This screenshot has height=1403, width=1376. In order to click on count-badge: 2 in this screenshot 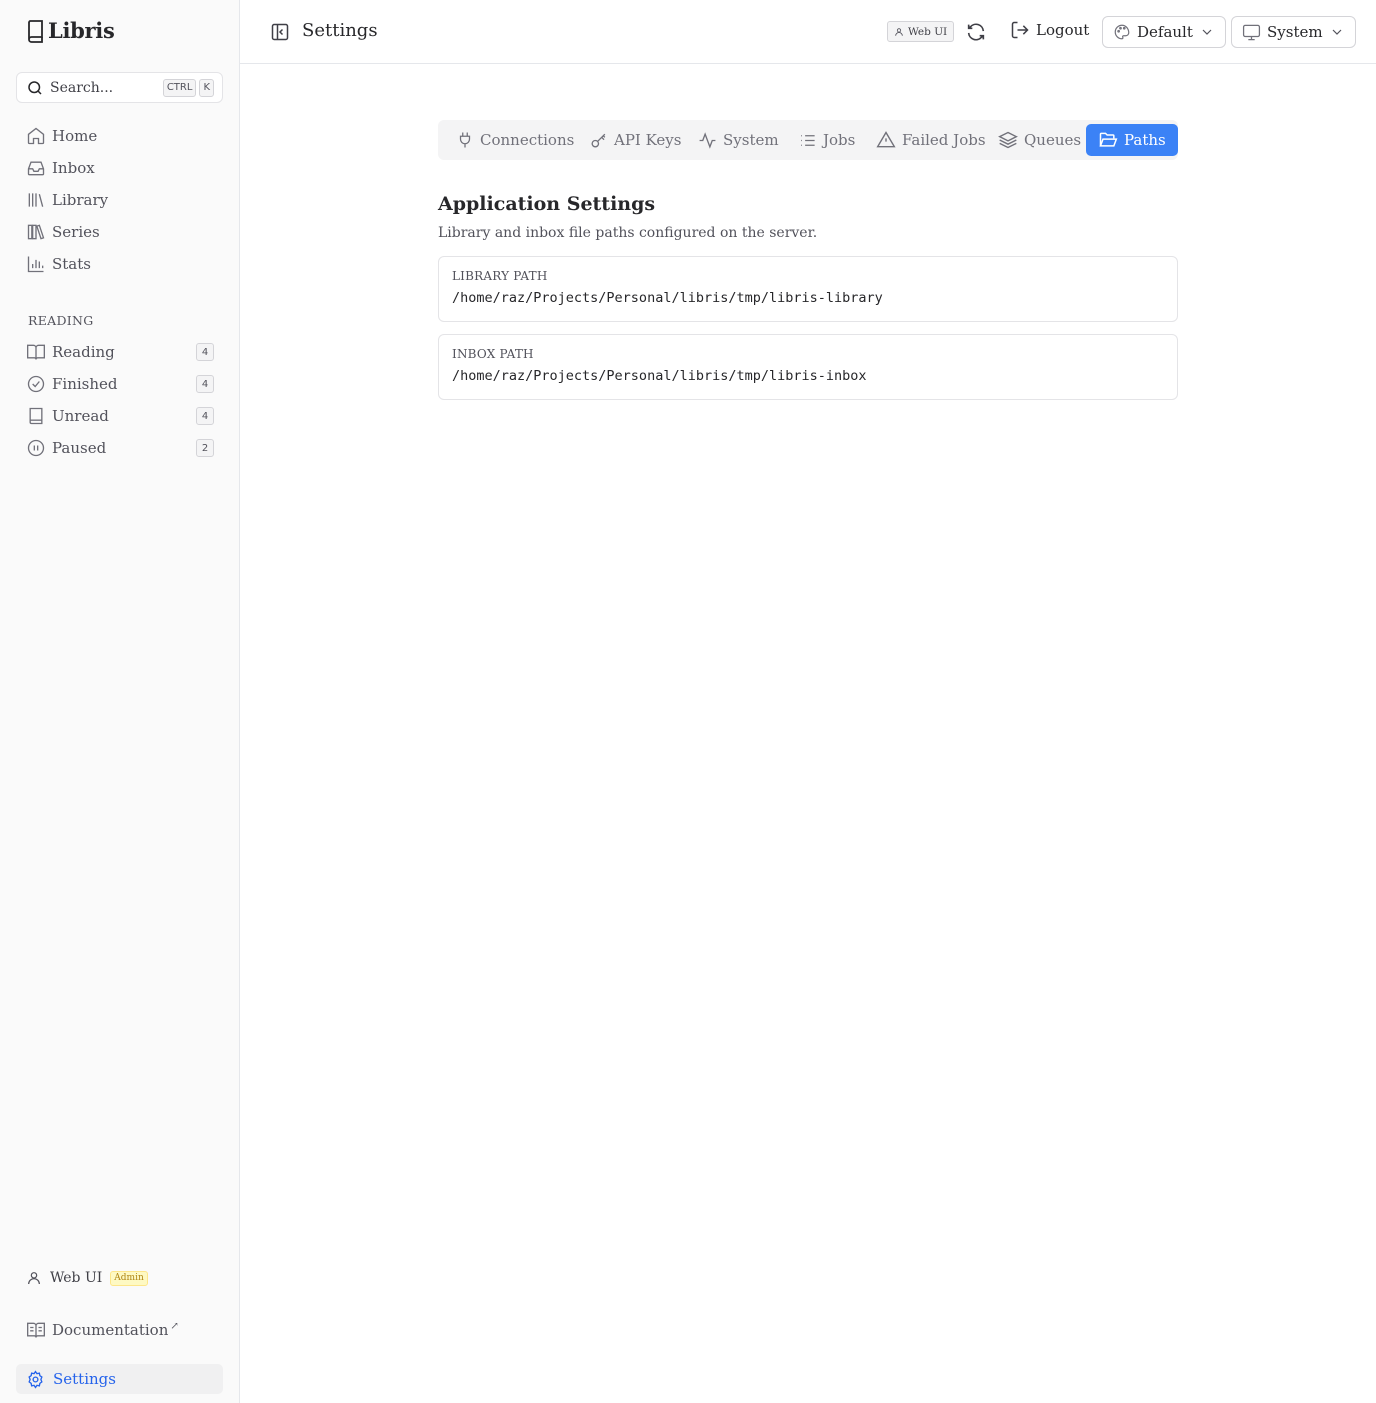, I will do `click(205, 448)`.